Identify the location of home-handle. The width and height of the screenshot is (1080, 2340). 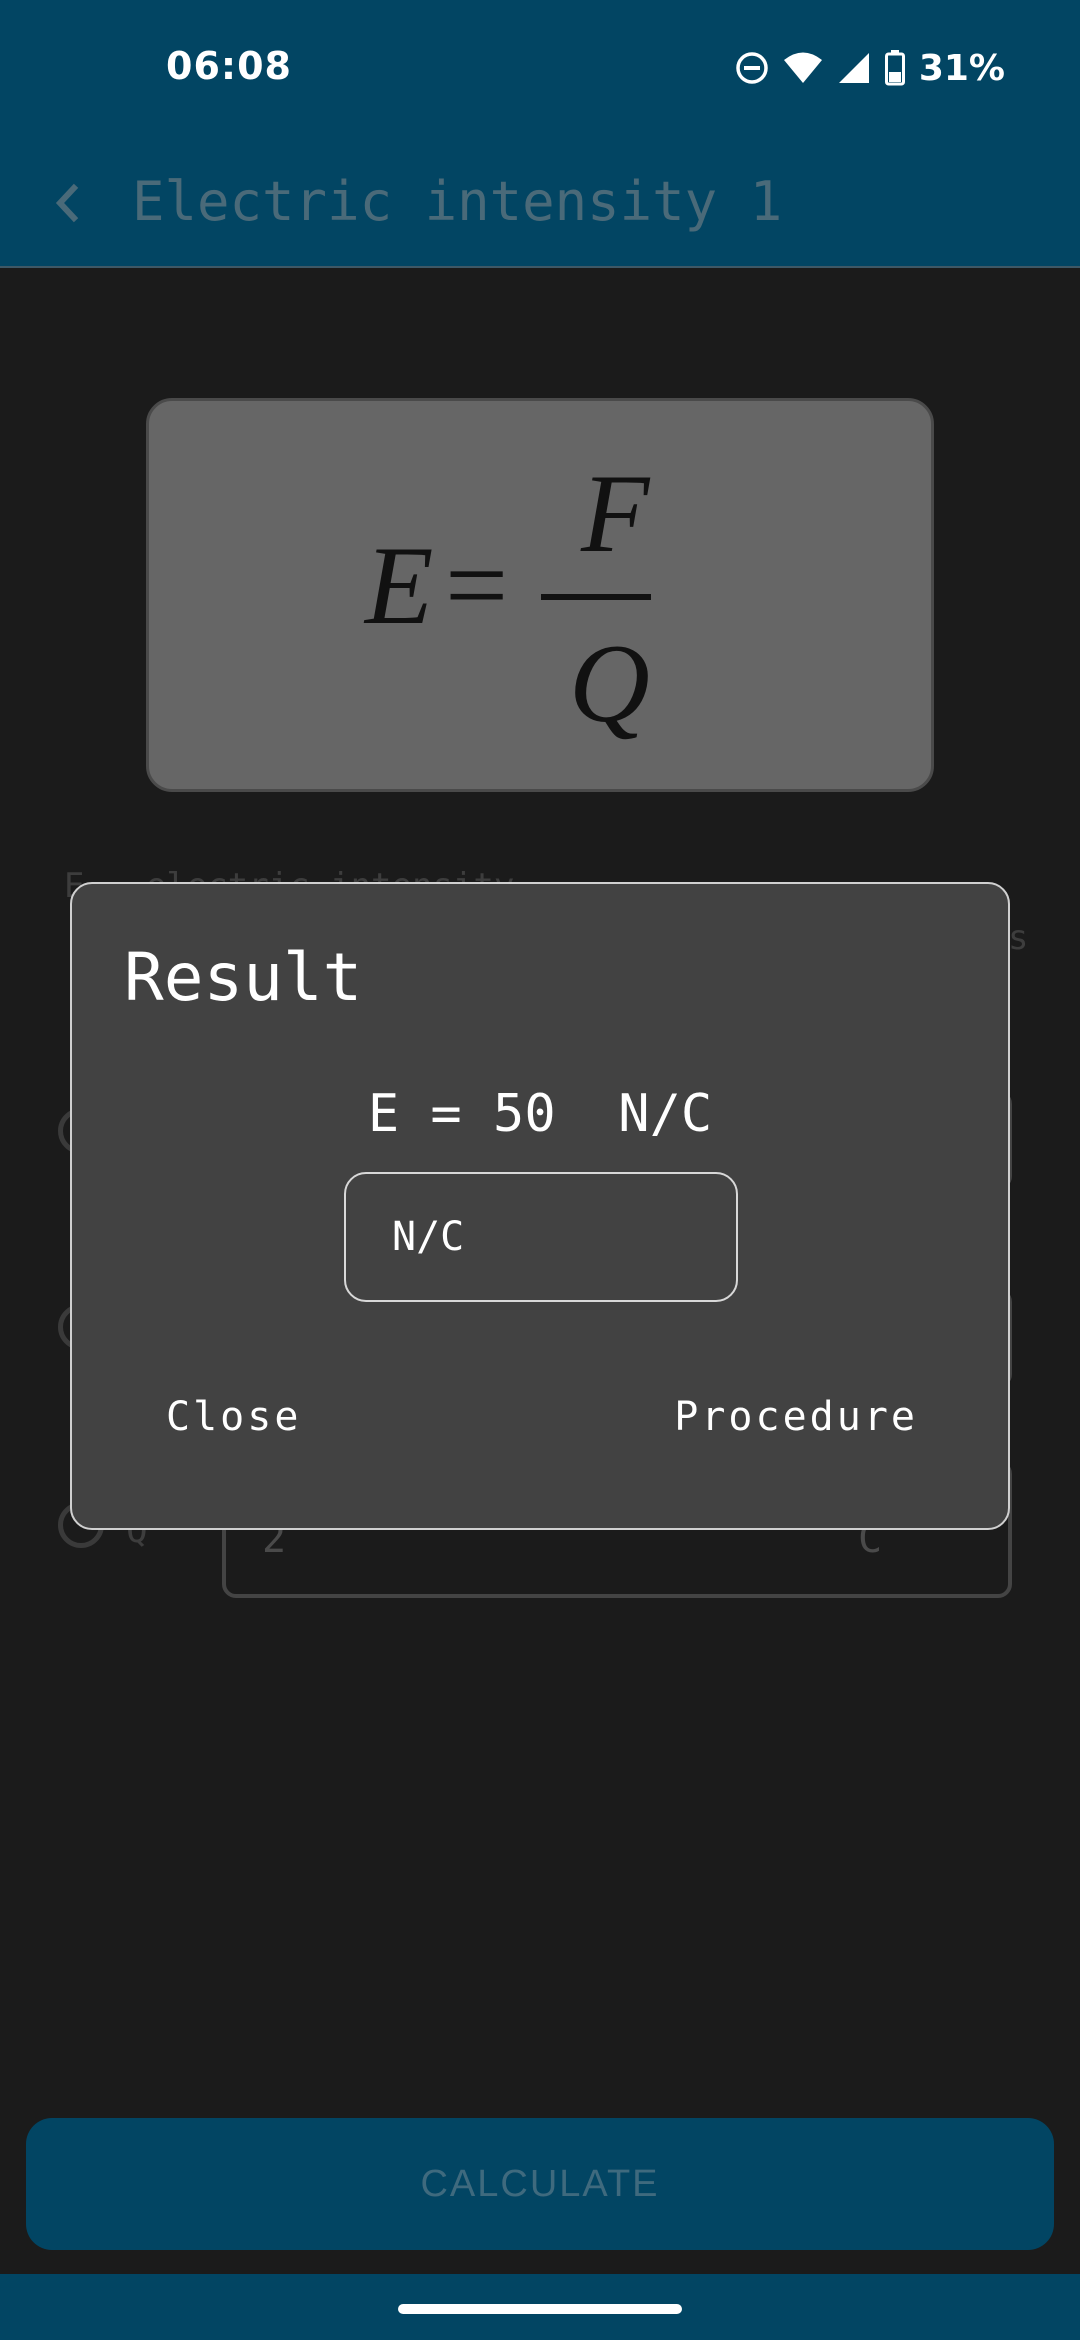
(540, 2309).